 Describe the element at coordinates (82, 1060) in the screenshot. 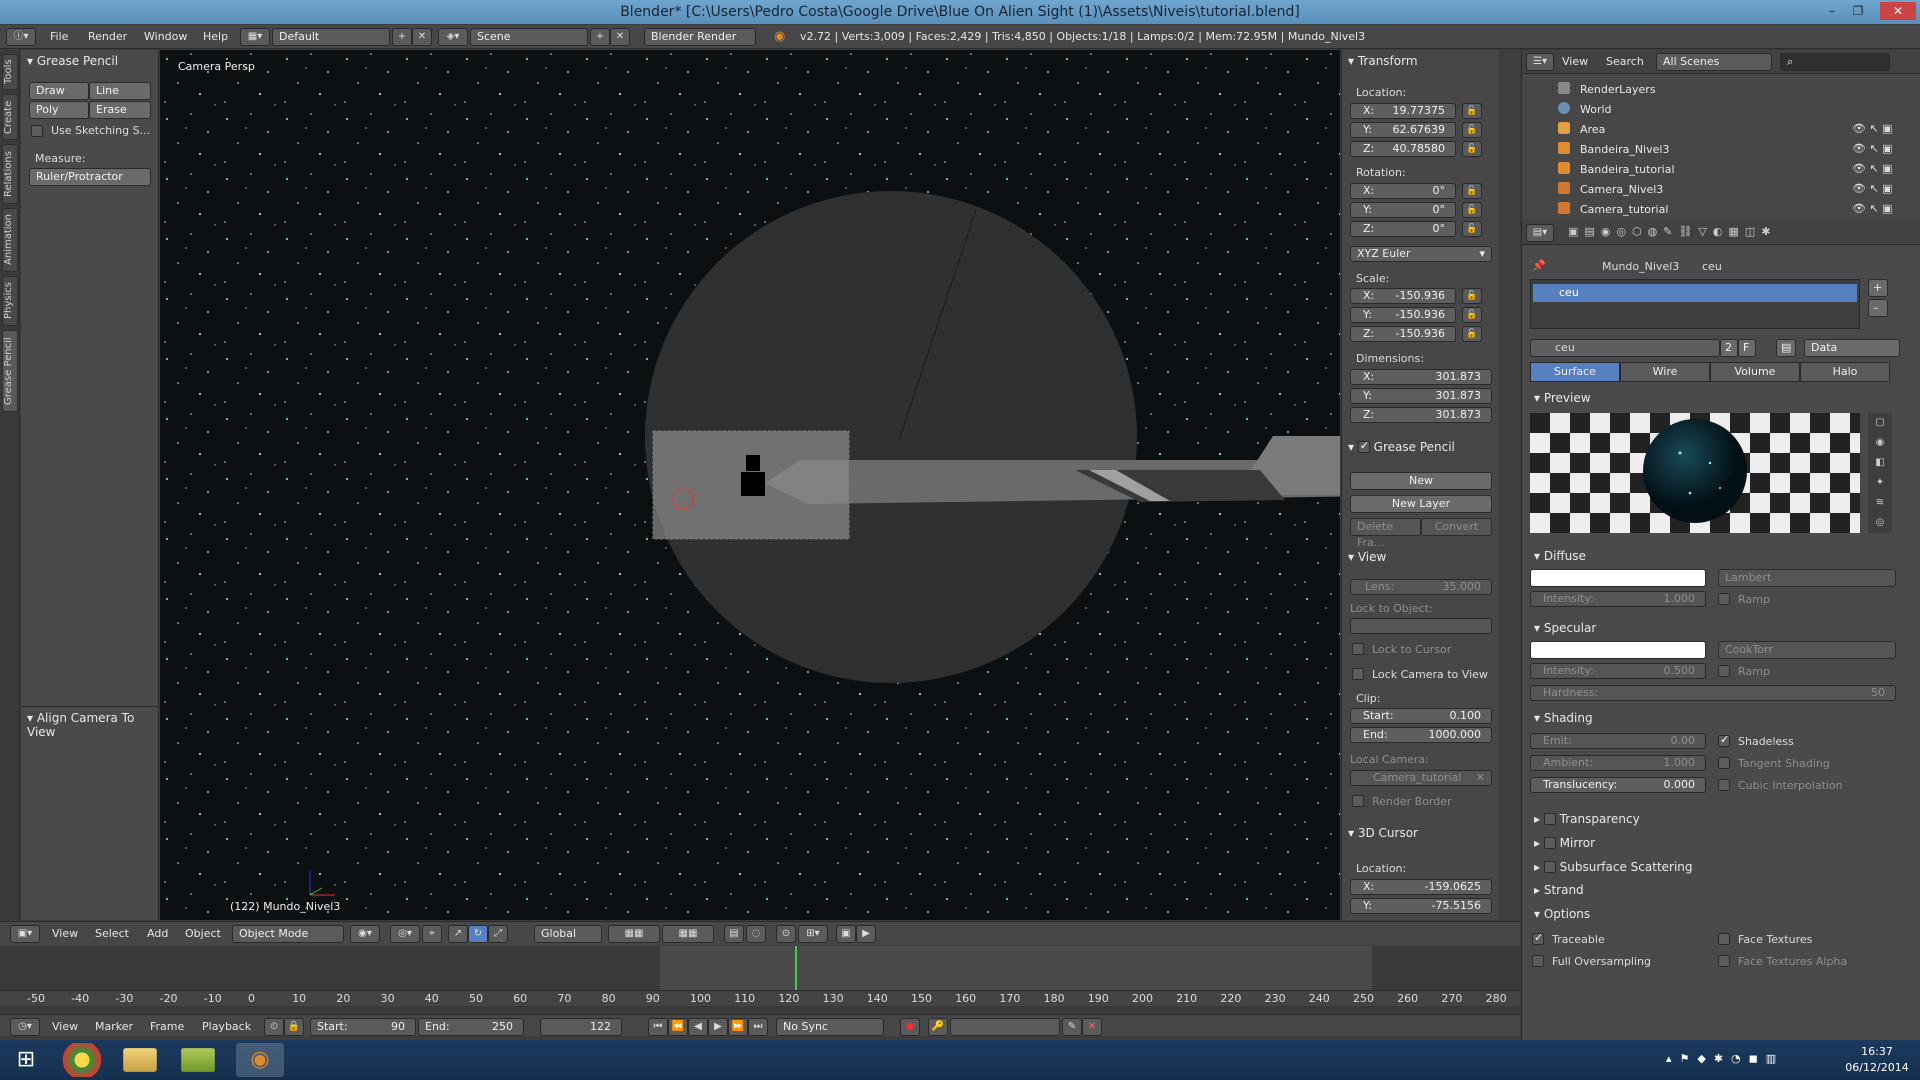

I see `chrome-icon` at that location.